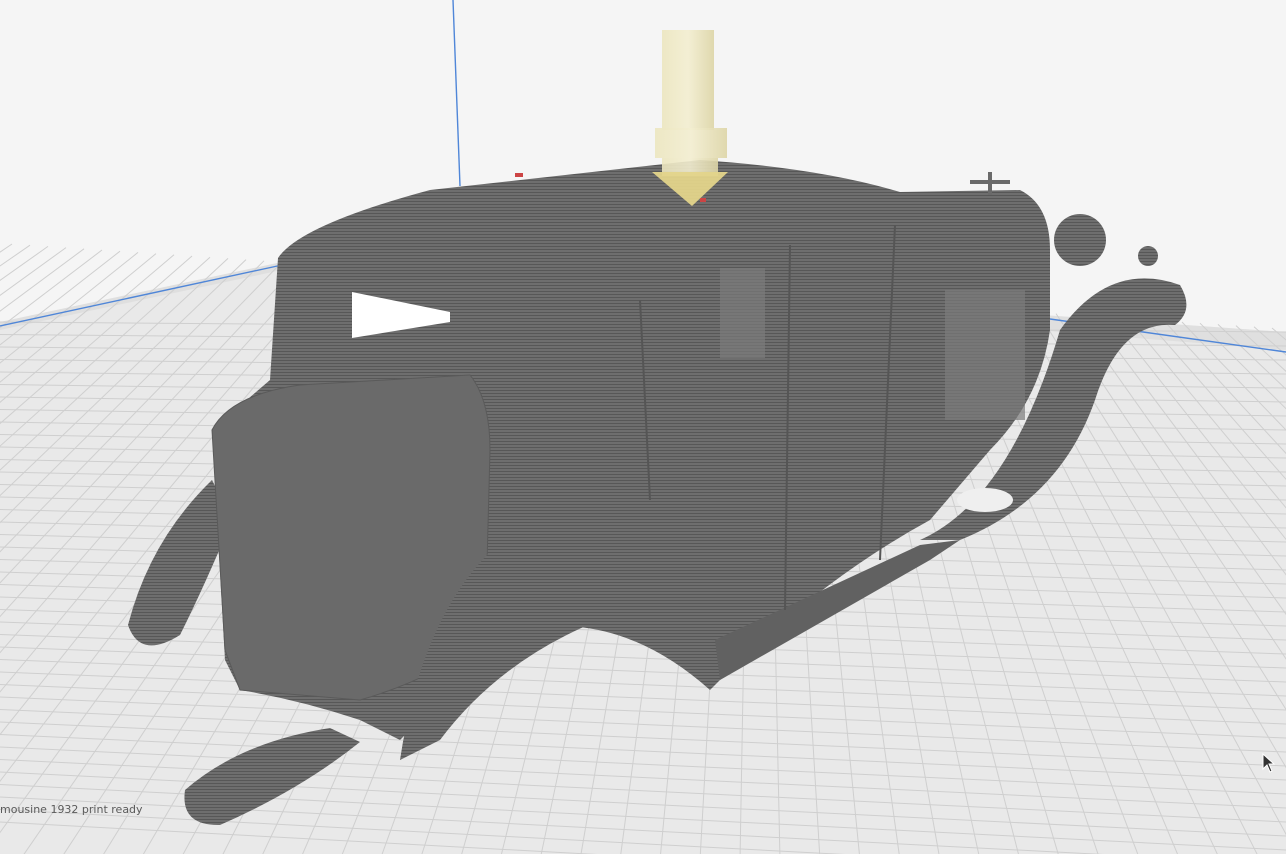 The image size is (1286, 854). What do you see at coordinates (1269, 763) in the screenshot?
I see `mouse-cursor-icon` at bounding box center [1269, 763].